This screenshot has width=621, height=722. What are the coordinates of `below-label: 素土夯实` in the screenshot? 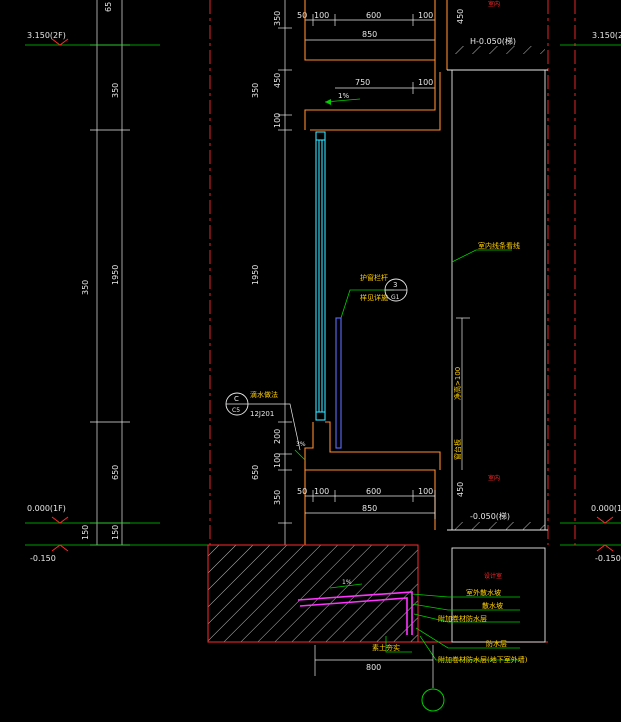 It's located at (386, 647).